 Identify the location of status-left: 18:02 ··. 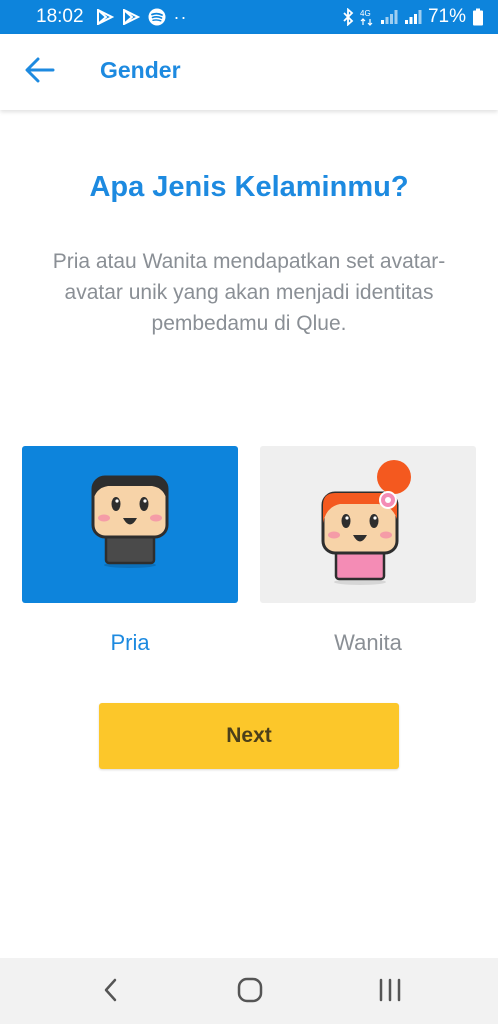
(112, 17).